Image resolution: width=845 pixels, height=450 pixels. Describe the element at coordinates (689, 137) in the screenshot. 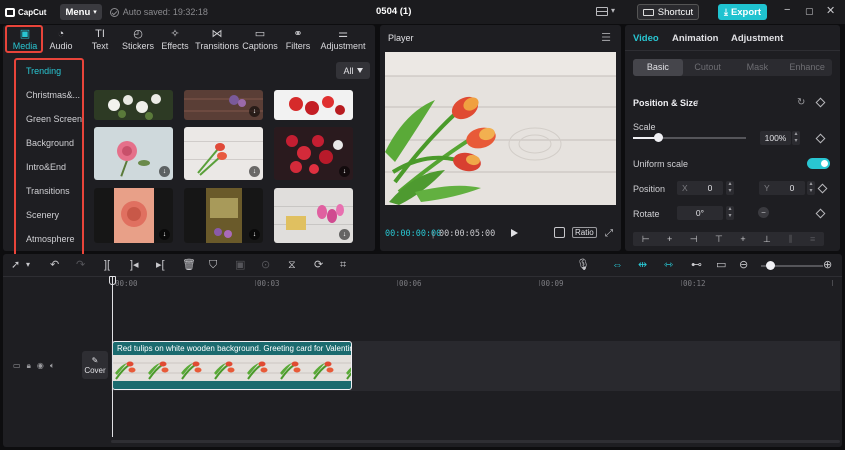

I see `scale-slider` at that location.